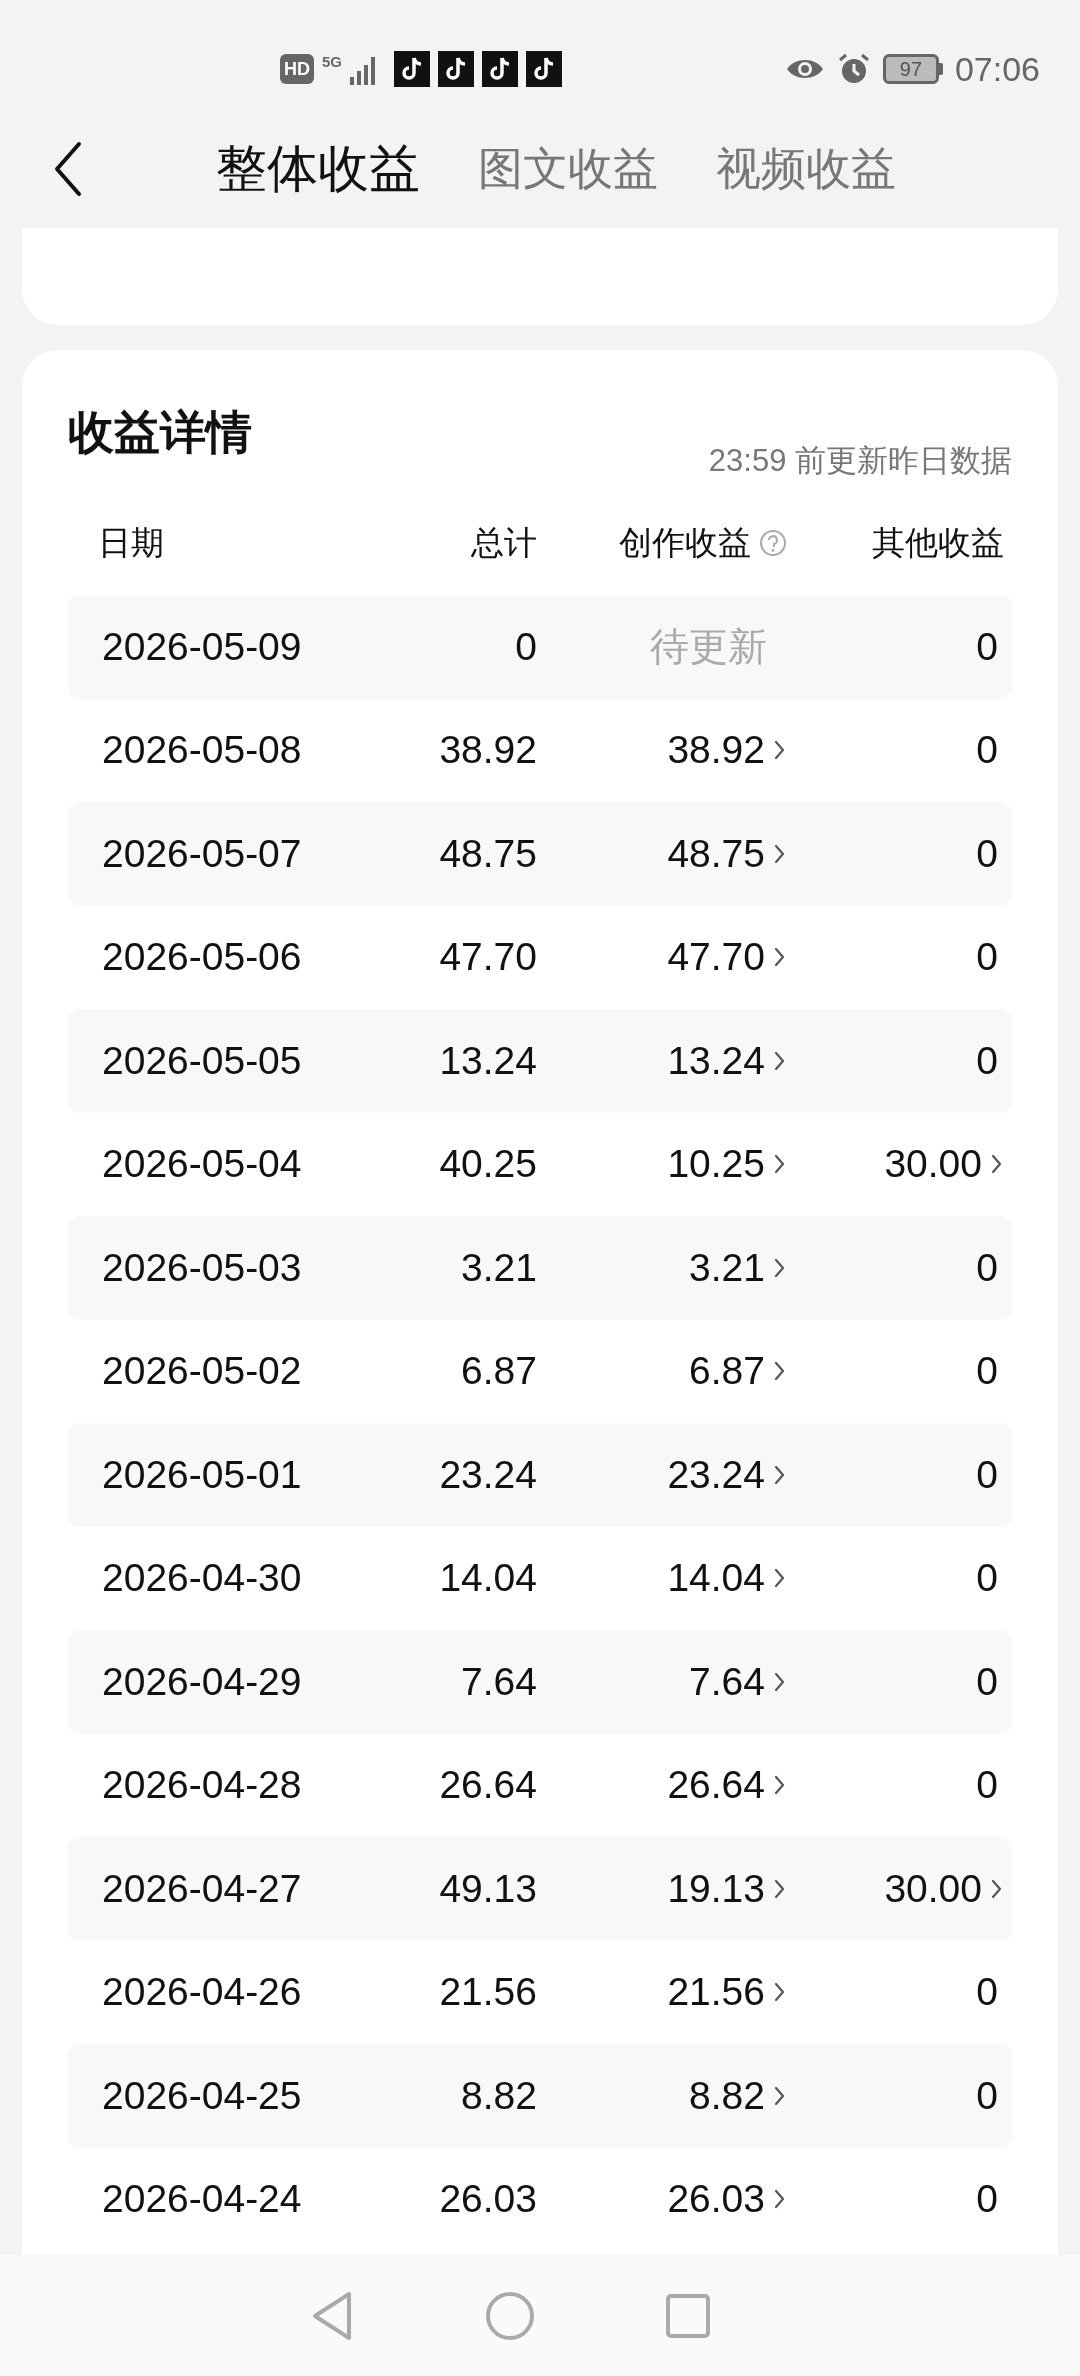 This screenshot has height=2376, width=1080. What do you see at coordinates (727, 1681) in the screenshot?
I see `creation-cell: 7.64` at bounding box center [727, 1681].